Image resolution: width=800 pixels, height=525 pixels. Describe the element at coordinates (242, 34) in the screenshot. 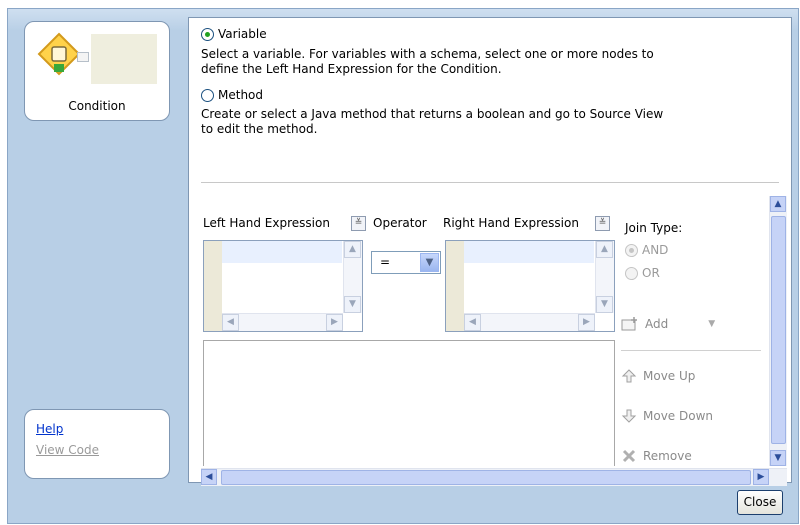

I see `variable-radio-label: Variable` at that location.